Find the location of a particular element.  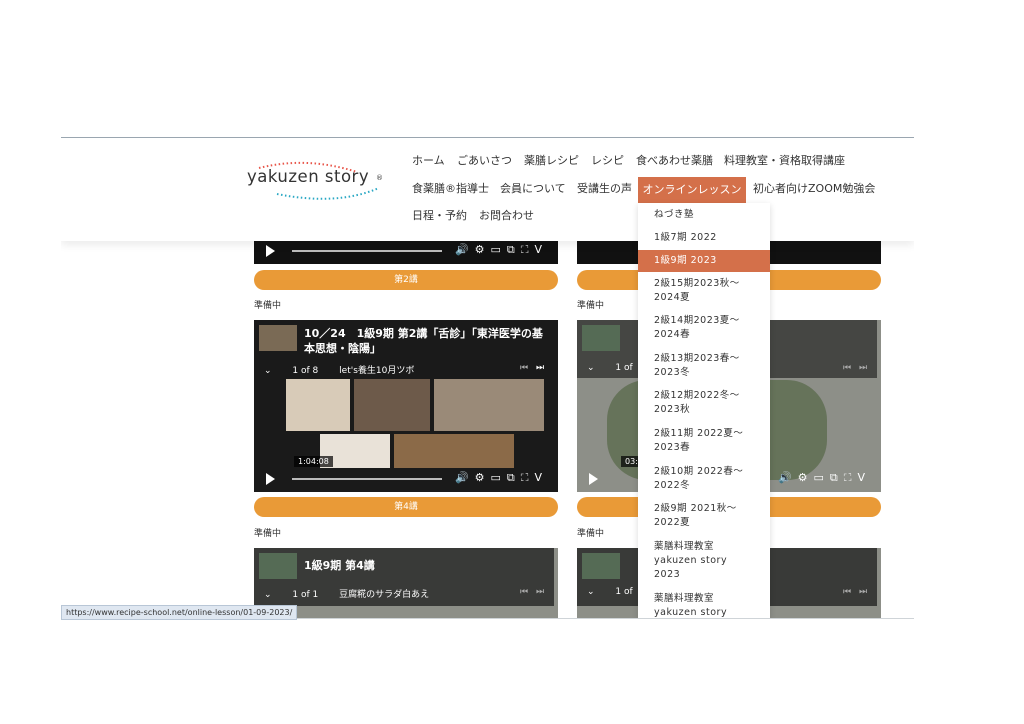

nav-greeting: ごあいさつ is located at coordinates (484, 161).